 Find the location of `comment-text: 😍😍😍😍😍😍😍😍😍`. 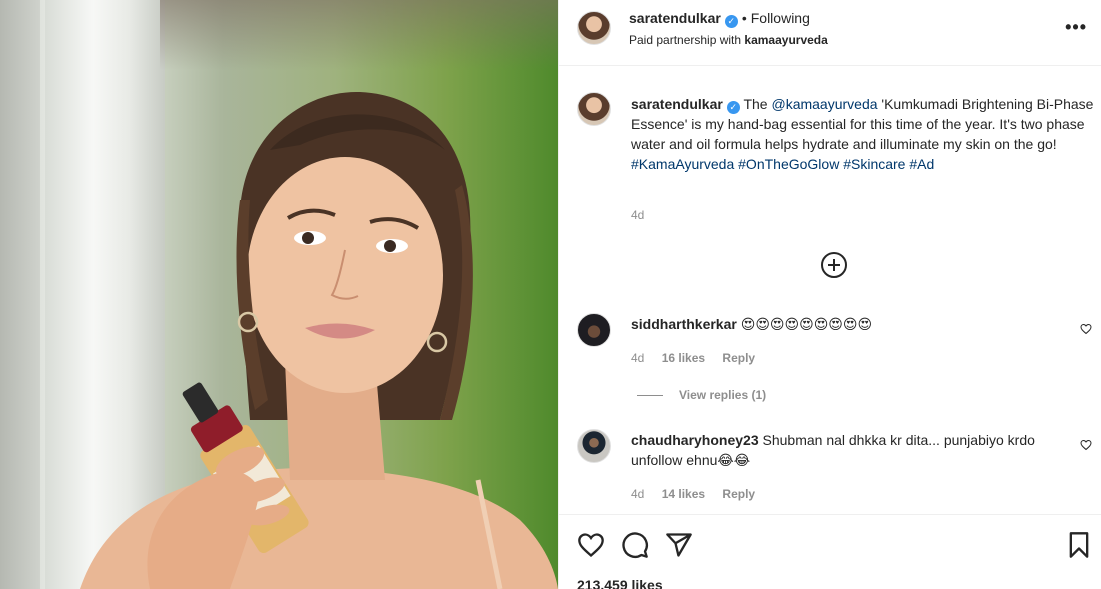

comment-text: 😍😍😍😍😍😍😍😍😍 is located at coordinates (806, 324).